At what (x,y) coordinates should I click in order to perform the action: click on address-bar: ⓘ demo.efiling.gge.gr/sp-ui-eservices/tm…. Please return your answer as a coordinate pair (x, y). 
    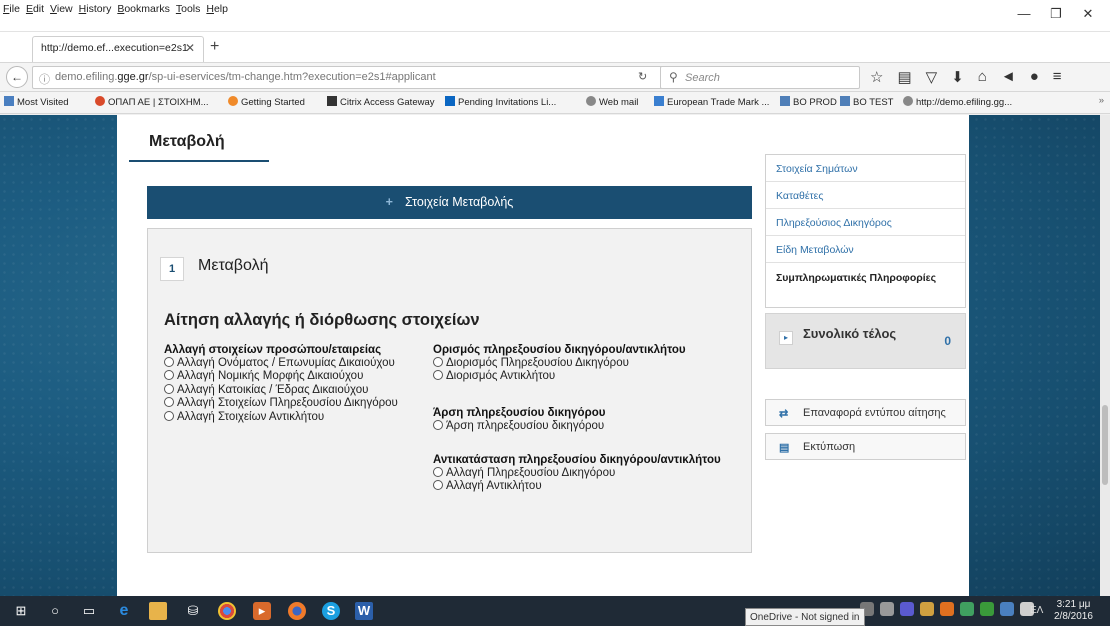
    Looking at the image, I should click on (360, 77).